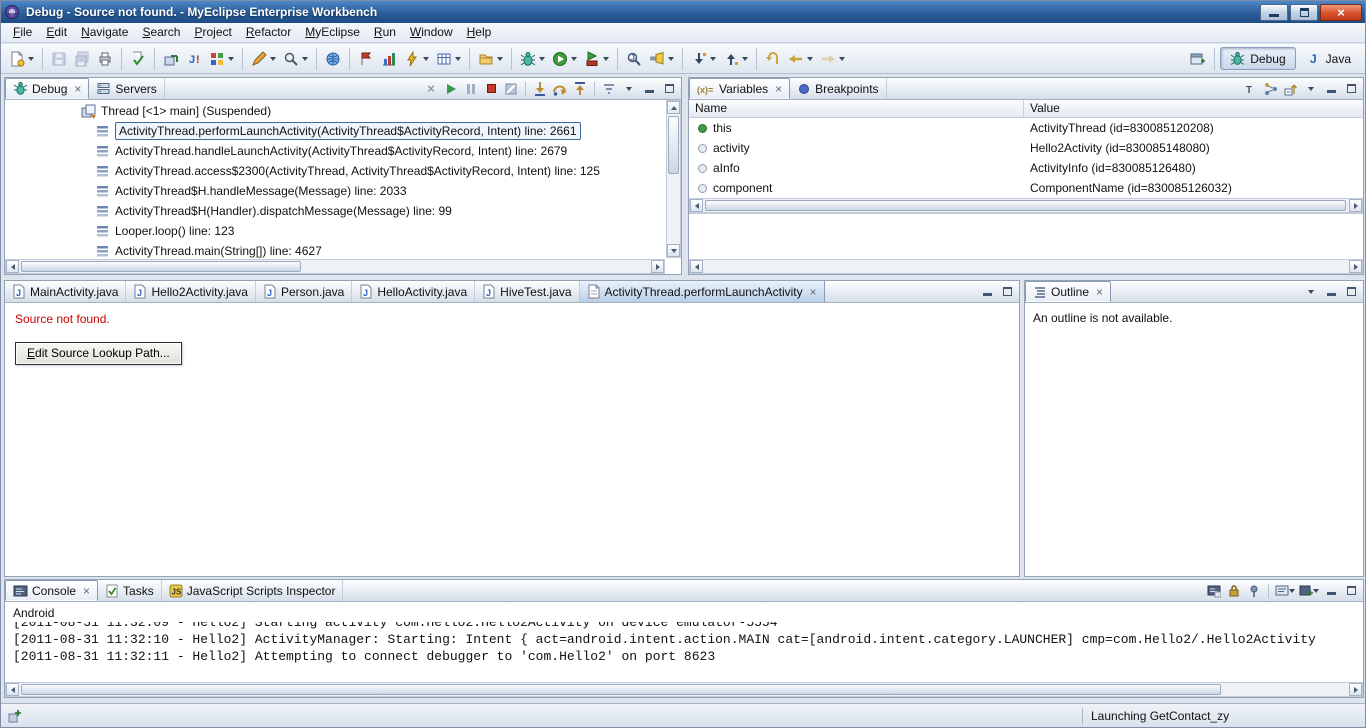 The image size is (1366, 728). Describe the element at coordinates (479, 32) in the screenshot. I see `menu-help: Help` at that location.